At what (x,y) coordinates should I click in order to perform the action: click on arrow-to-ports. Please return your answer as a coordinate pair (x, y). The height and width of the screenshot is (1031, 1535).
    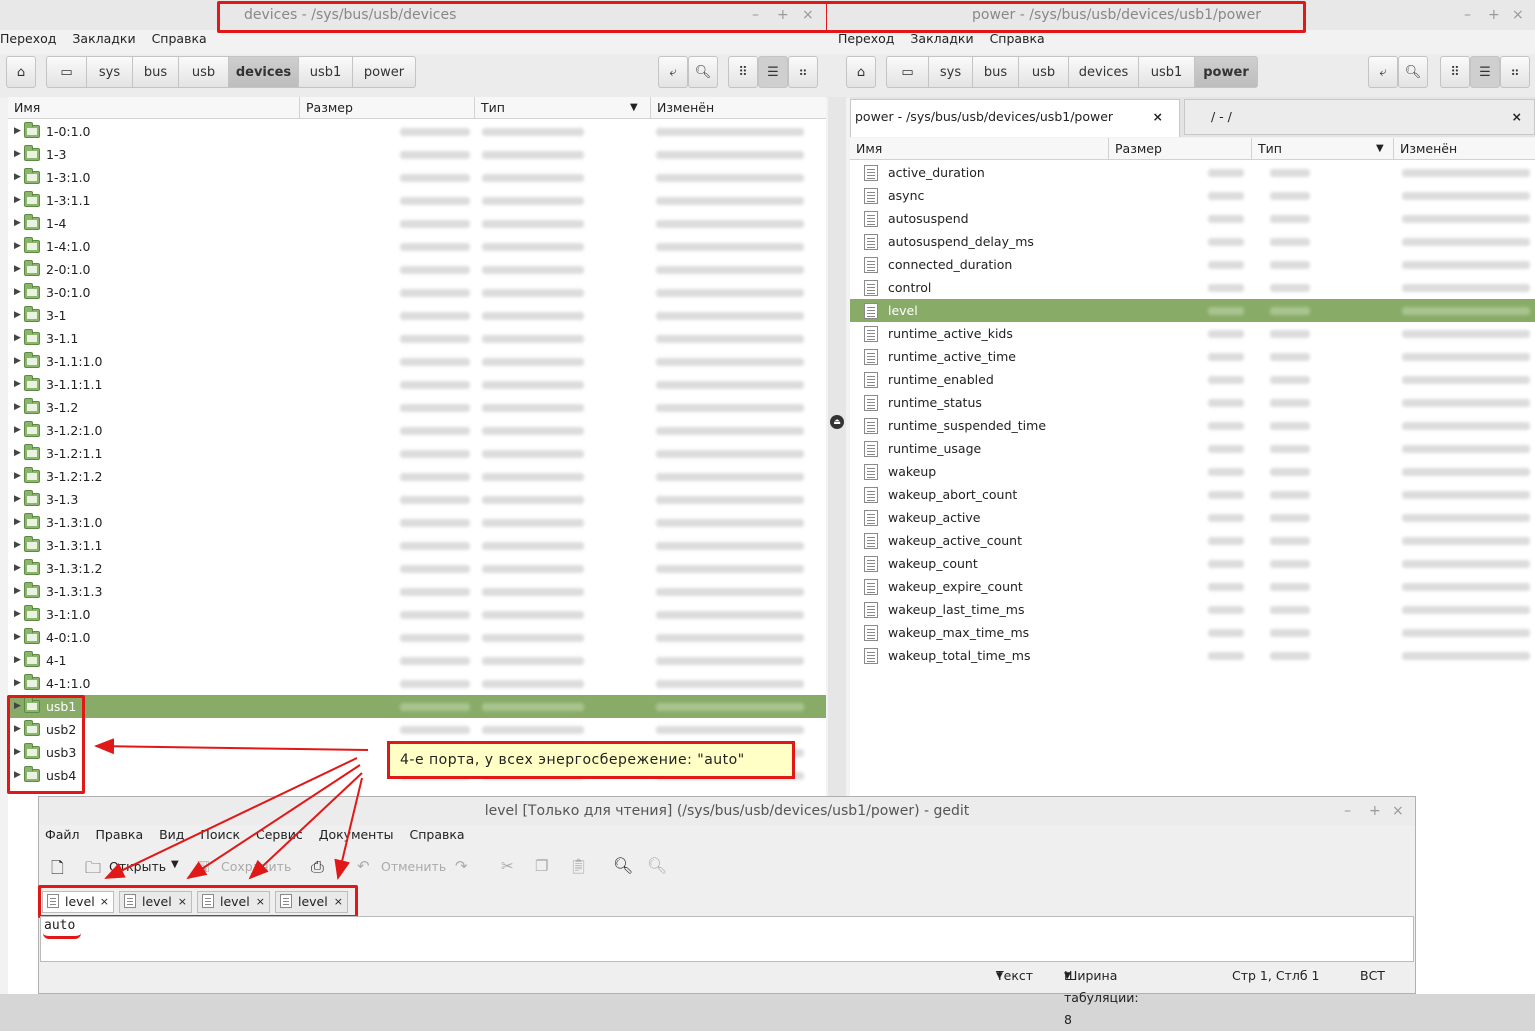
    Looking at the image, I should click on (231, 746).